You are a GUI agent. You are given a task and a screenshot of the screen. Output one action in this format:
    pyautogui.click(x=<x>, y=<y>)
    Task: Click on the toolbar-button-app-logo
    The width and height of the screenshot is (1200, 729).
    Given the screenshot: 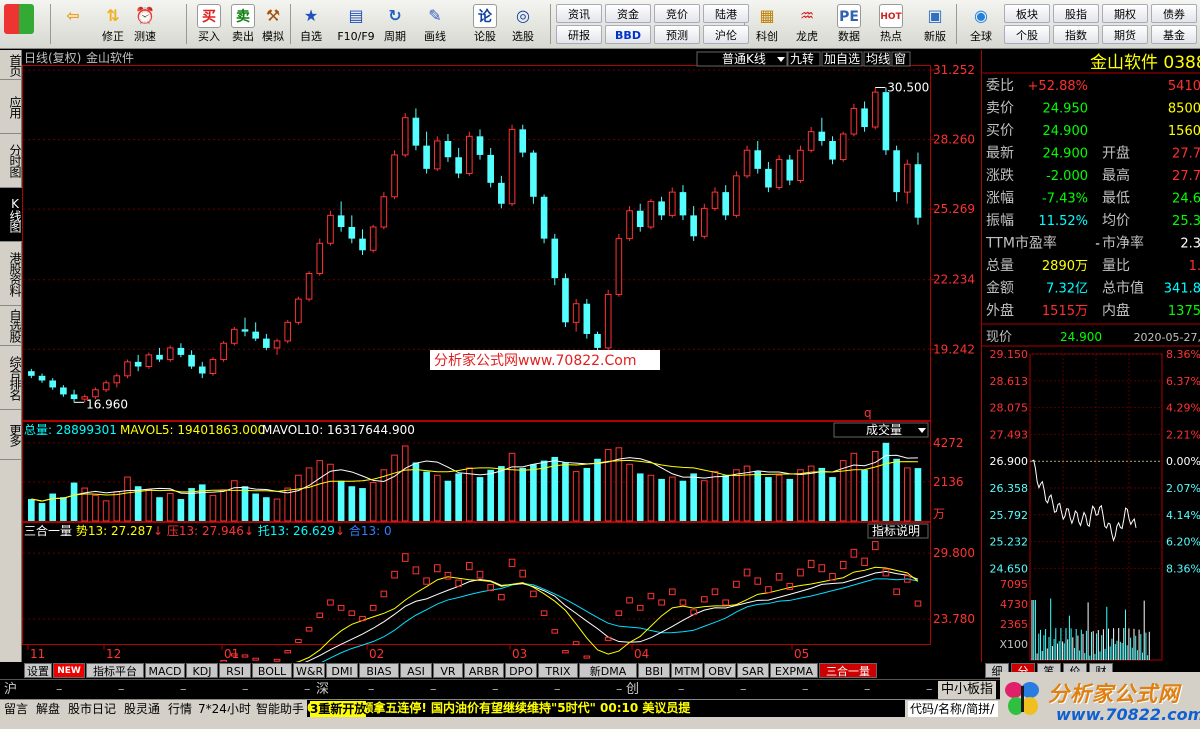 What is the action you would take?
    pyautogui.click(x=19, y=24)
    